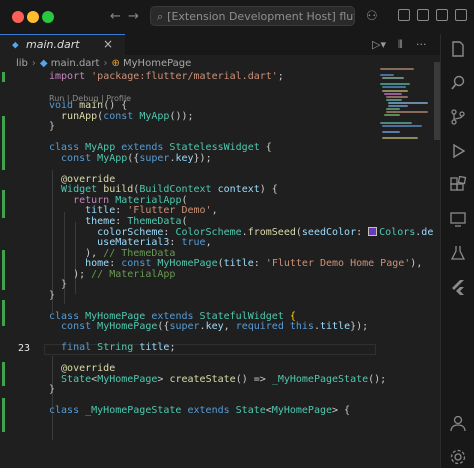  Describe the element at coordinates (22, 63) in the screenshot. I see `breadcrumb-folder: lib` at that location.